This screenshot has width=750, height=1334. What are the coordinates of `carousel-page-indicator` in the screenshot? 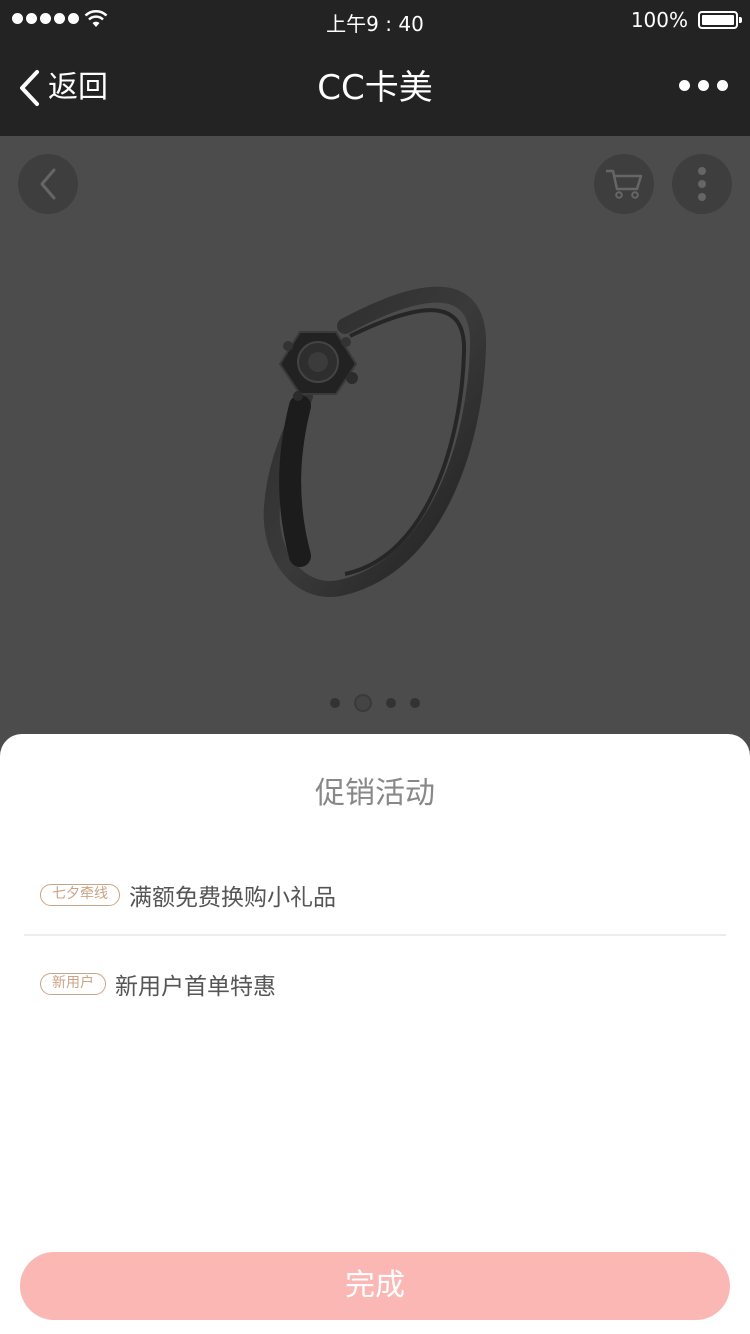 It's located at (375, 703).